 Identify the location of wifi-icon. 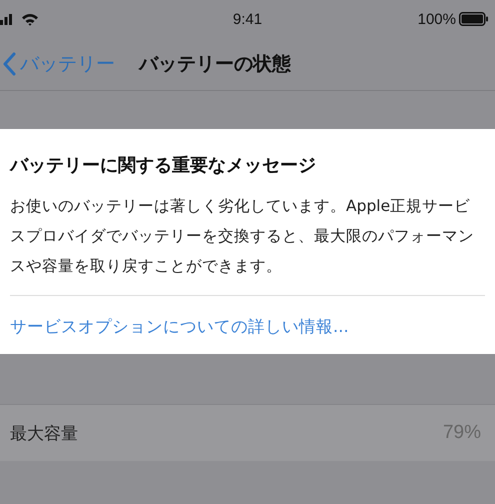
(30, 19).